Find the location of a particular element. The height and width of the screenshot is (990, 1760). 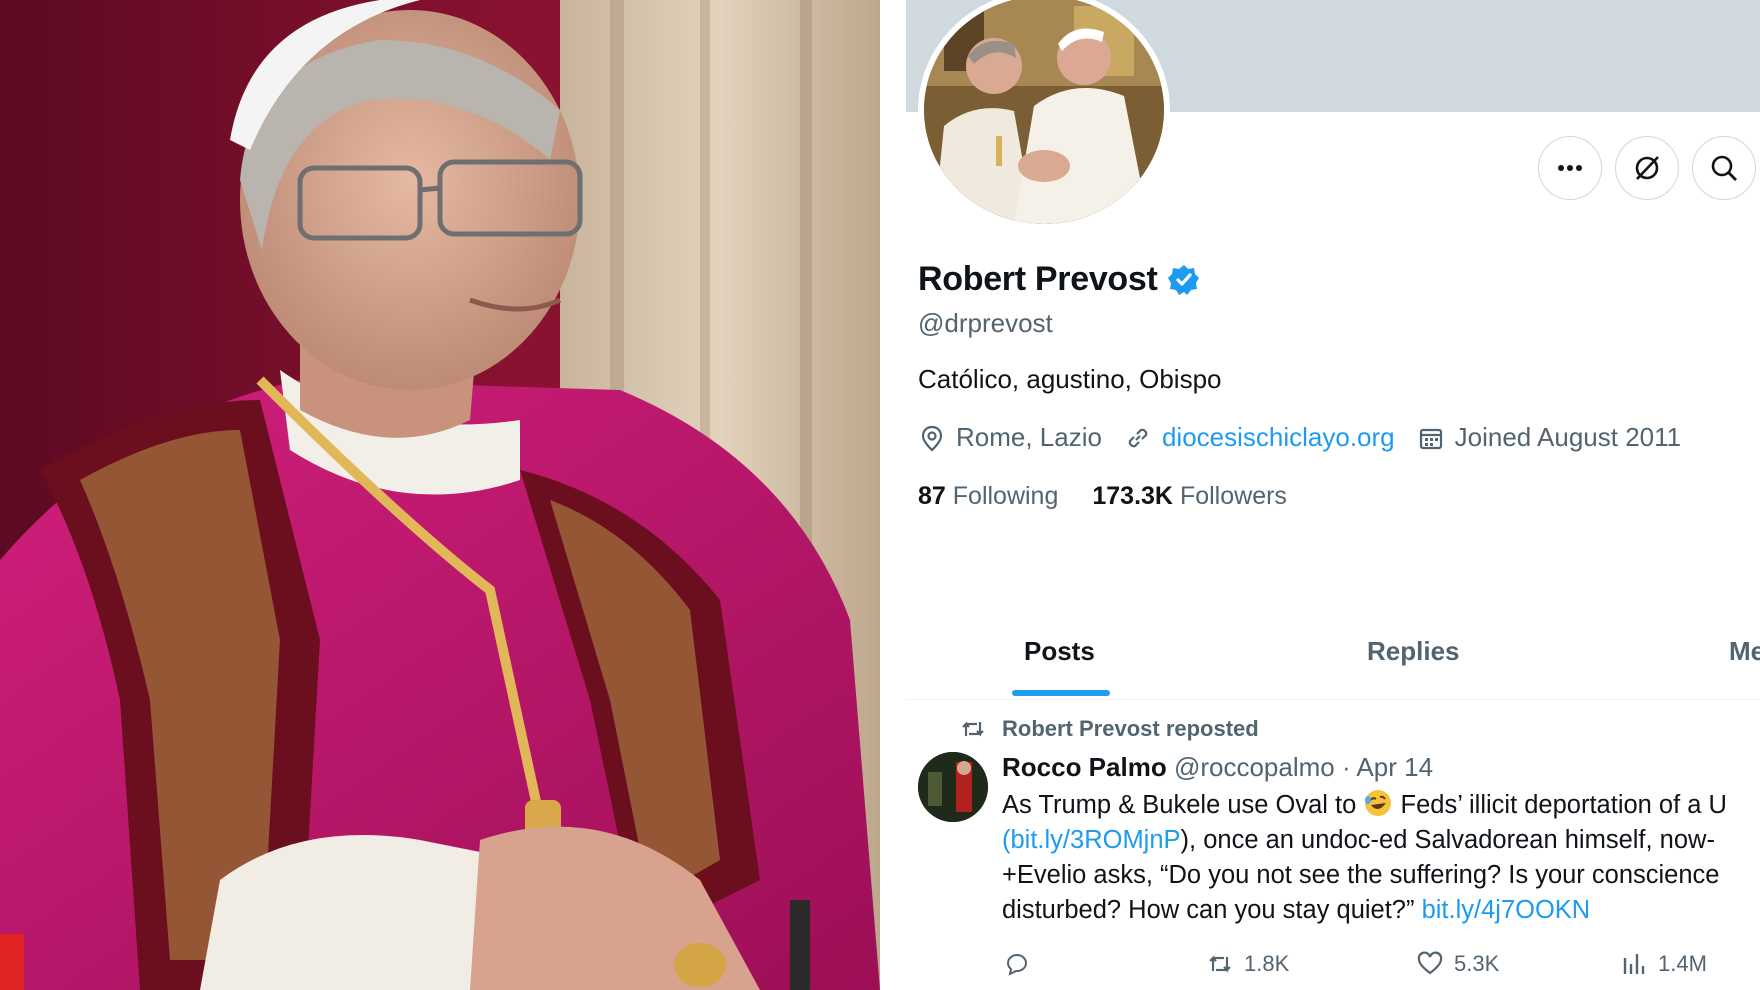

following-count: 87 is located at coordinates (932, 496).